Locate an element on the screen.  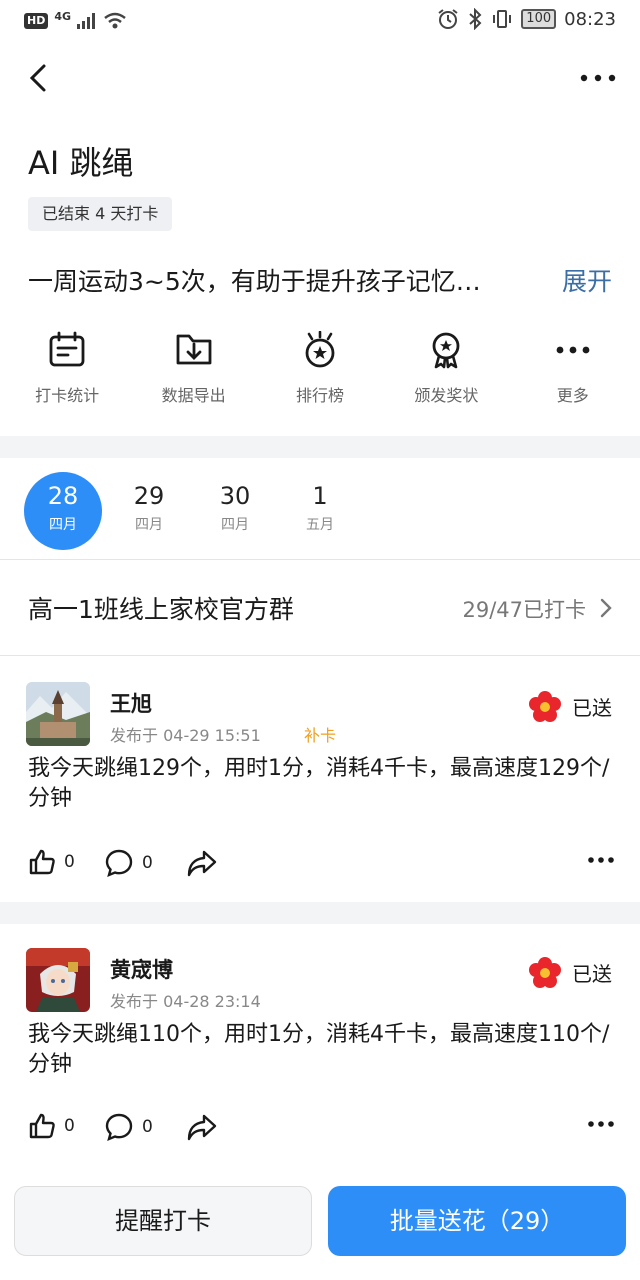
post-time: 发布于 04-28 23:14 is located at coordinates (185, 1001).